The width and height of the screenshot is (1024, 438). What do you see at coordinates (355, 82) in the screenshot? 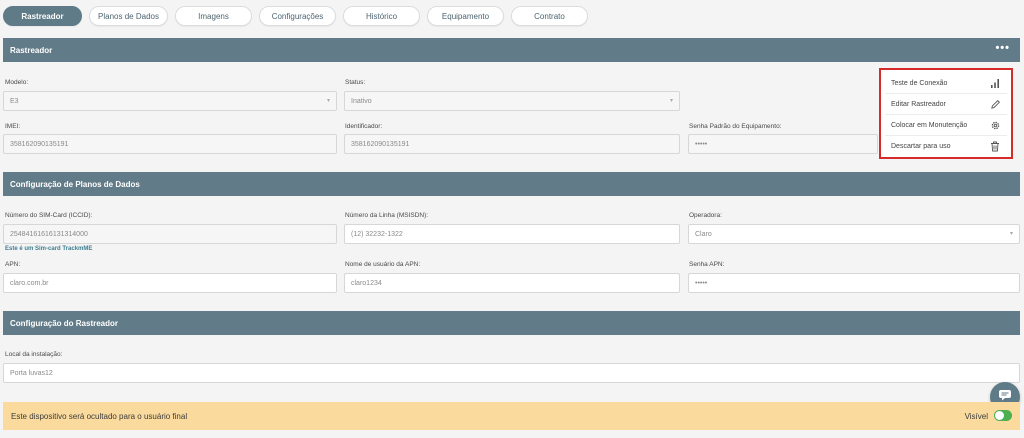
I see `status-label: Status:` at bounding box center [355, 82].